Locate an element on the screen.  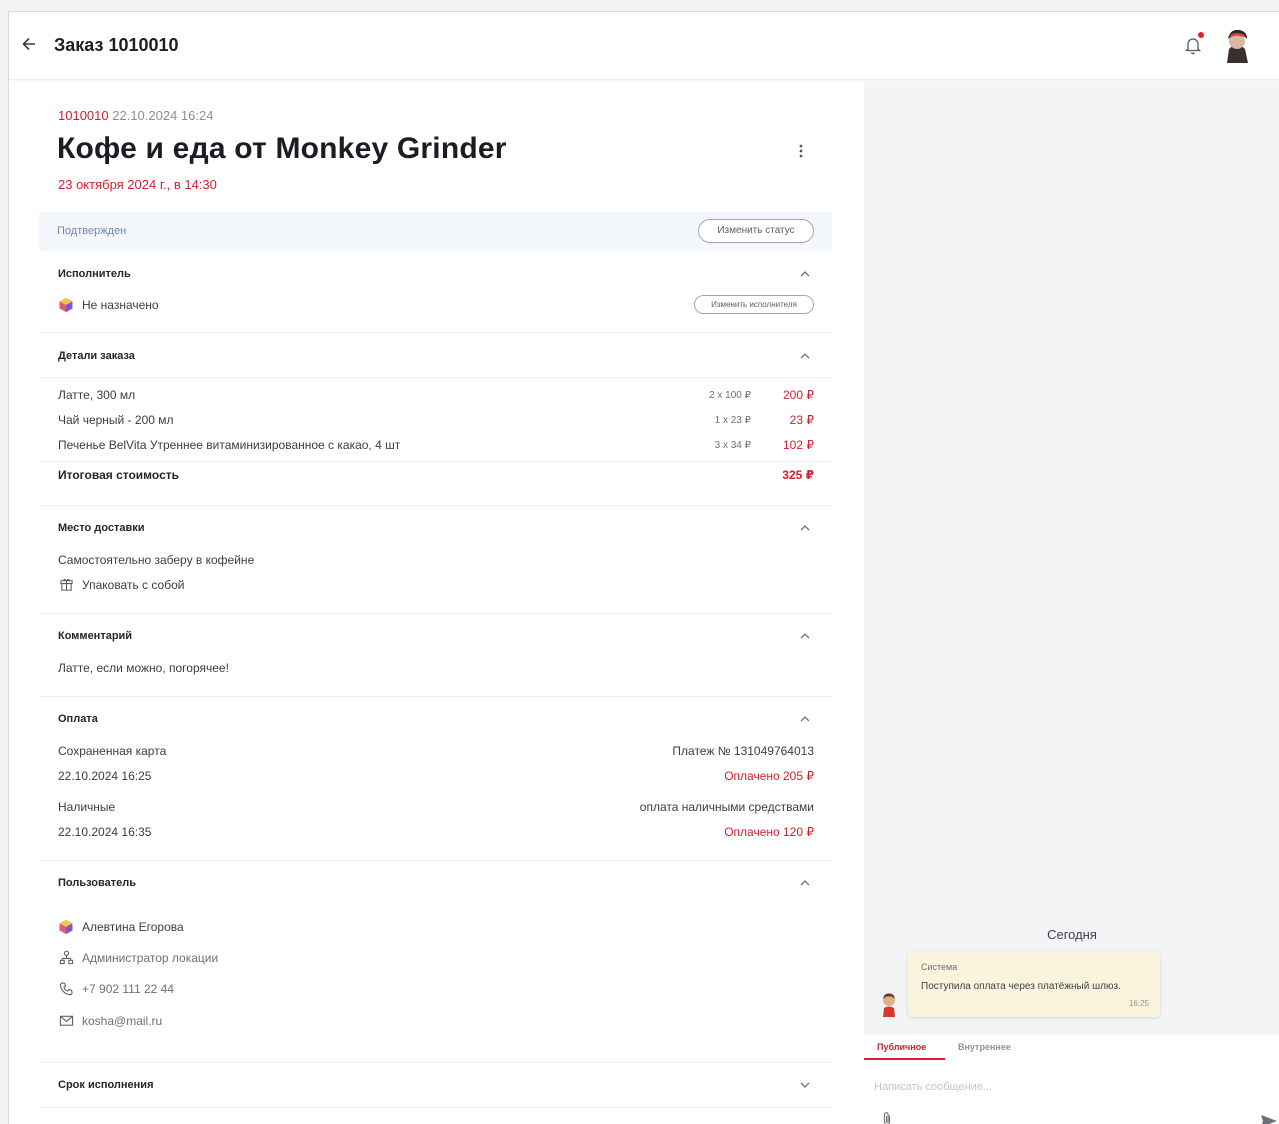
notification-dot is located at coordinates (1201, 35).